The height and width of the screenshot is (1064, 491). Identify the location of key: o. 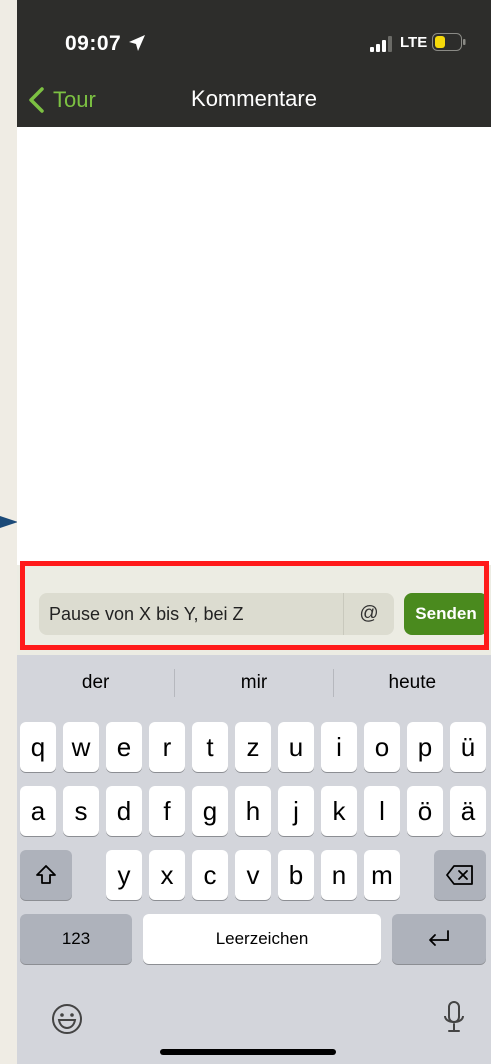
(382, 747).